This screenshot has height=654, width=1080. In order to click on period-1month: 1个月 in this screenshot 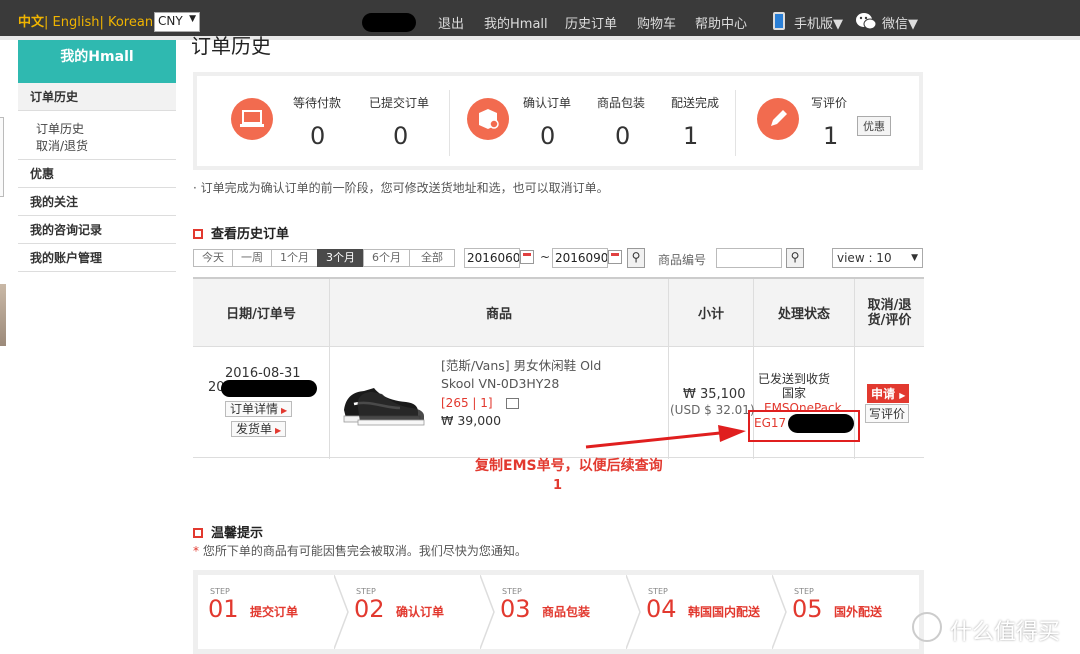, I will do `click(294, 258)`.